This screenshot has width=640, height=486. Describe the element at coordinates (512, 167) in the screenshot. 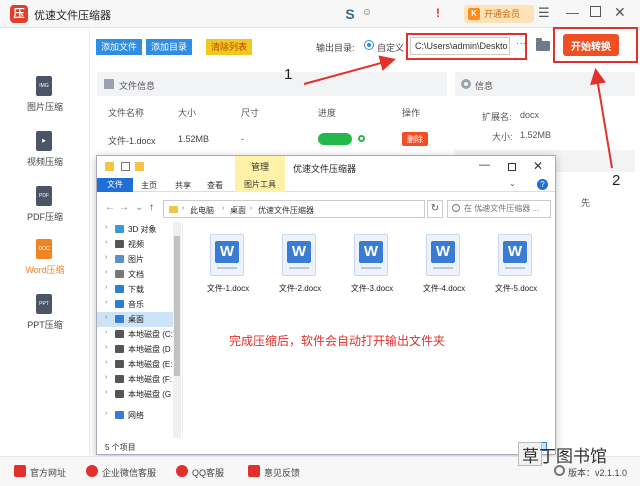

I see `explorer-maximize-icon` at that location.